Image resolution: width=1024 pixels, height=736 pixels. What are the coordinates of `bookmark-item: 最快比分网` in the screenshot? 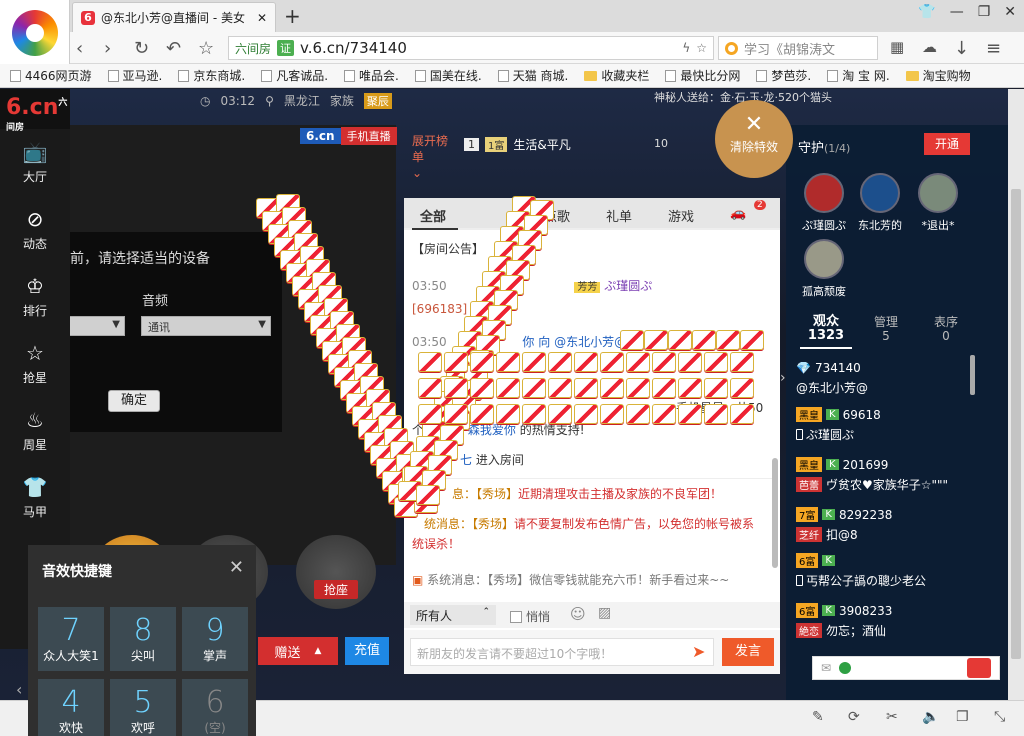 It's located at (702, 75).